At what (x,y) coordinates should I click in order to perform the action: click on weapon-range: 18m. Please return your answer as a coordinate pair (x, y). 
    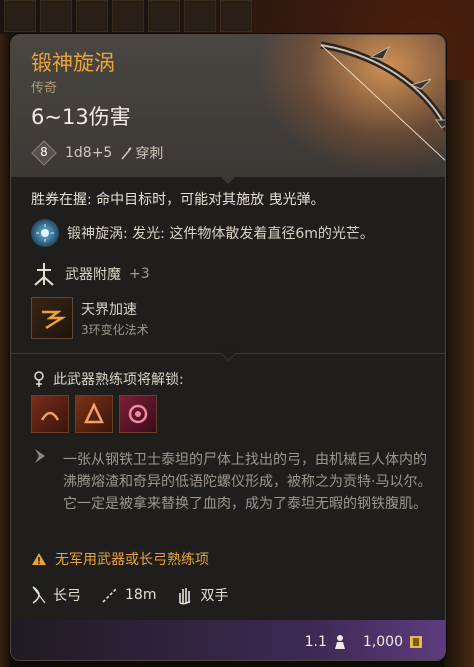
    Looking at the image, I should click on (141, 595).